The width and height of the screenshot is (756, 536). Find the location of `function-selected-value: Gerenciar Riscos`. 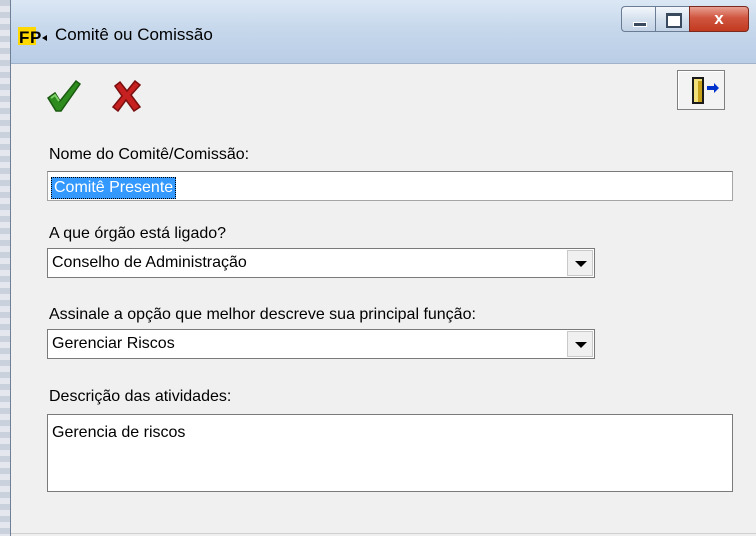

function-selected-value: Gerenciar Riscos is located at coordinates (113, 343).